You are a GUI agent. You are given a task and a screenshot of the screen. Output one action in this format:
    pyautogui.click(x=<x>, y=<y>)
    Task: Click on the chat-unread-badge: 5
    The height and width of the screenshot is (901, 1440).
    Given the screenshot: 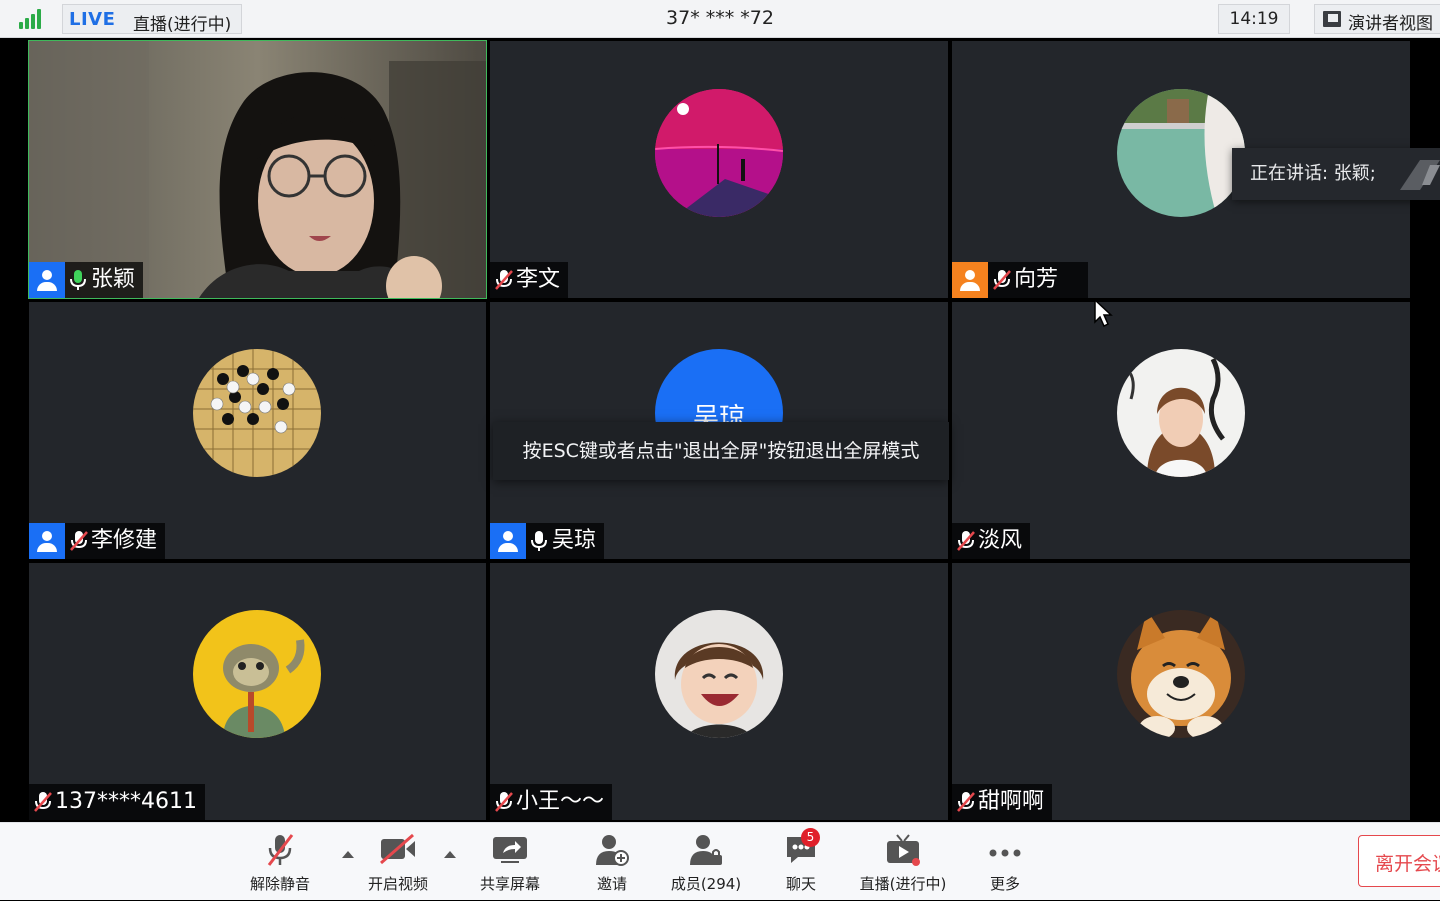 What is the action you would take?
    pyautogui.click(x=810, y=837)
    